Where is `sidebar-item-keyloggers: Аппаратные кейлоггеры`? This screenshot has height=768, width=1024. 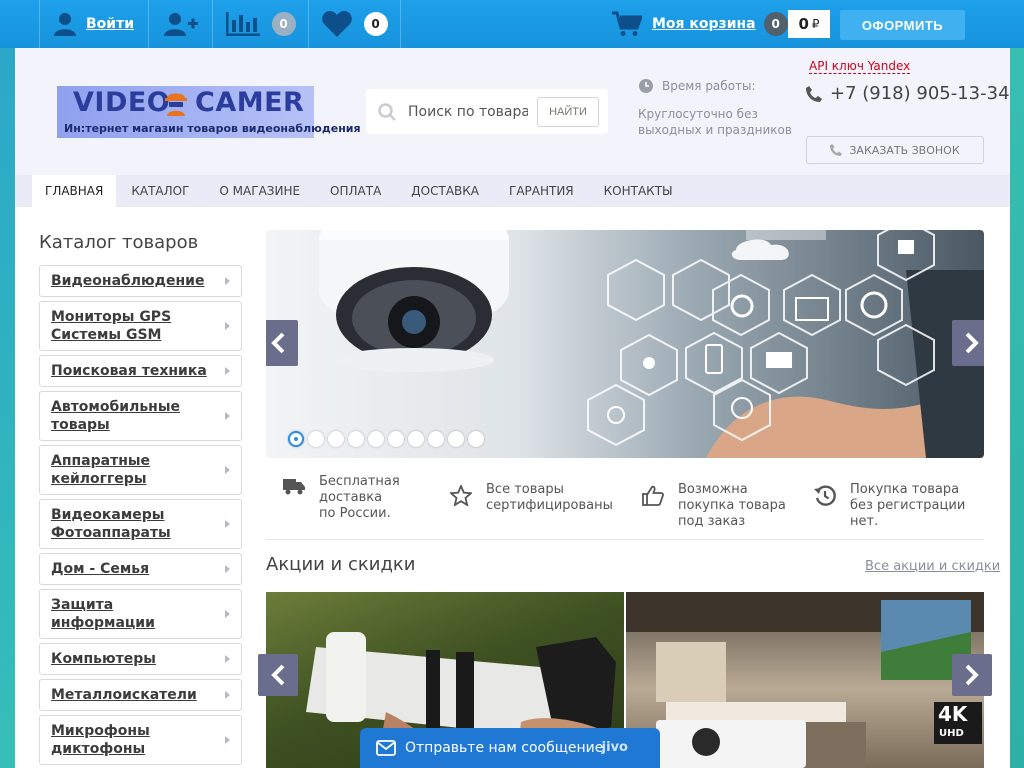 sidebar-item-keyloggers: Аппаратные кейлоггеры is located at coordinates (140, 470).